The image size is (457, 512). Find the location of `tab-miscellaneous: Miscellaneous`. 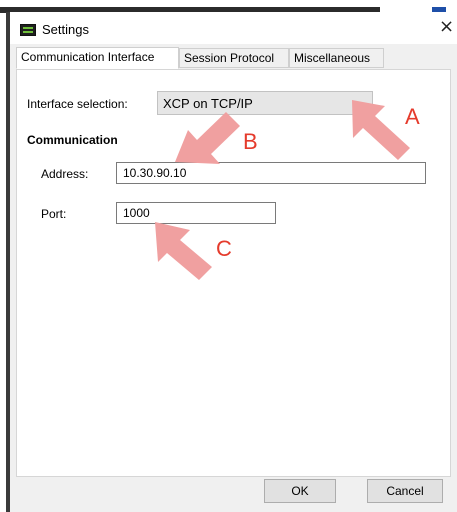

tab-miscellaneous: Miscellaneous is located at coordinates (336, 58).